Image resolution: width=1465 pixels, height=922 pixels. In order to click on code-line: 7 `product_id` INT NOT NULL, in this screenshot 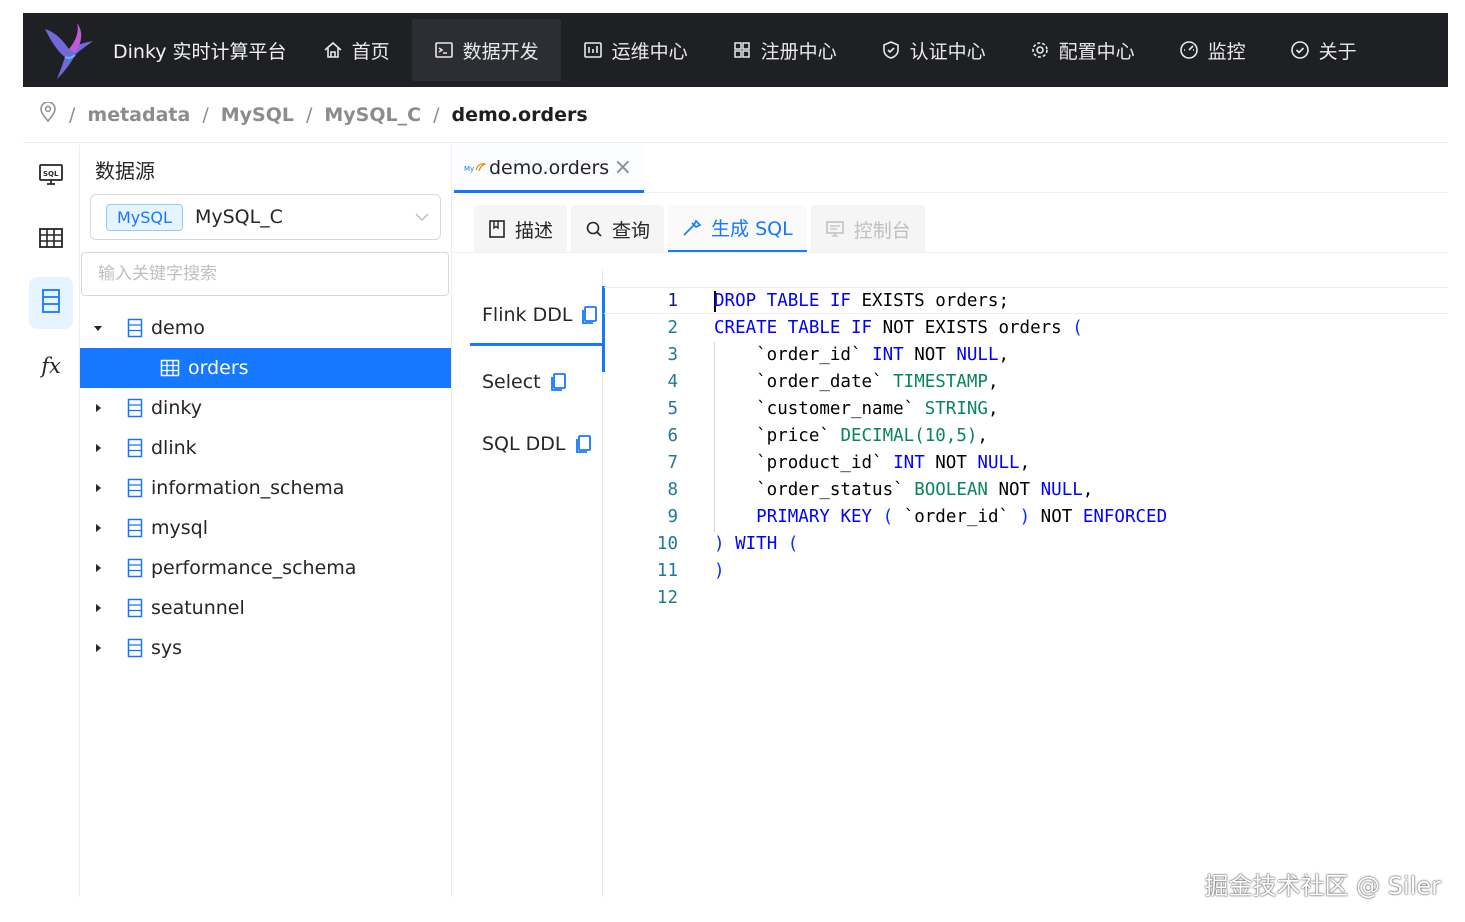, I will do `click(849, 462)`.